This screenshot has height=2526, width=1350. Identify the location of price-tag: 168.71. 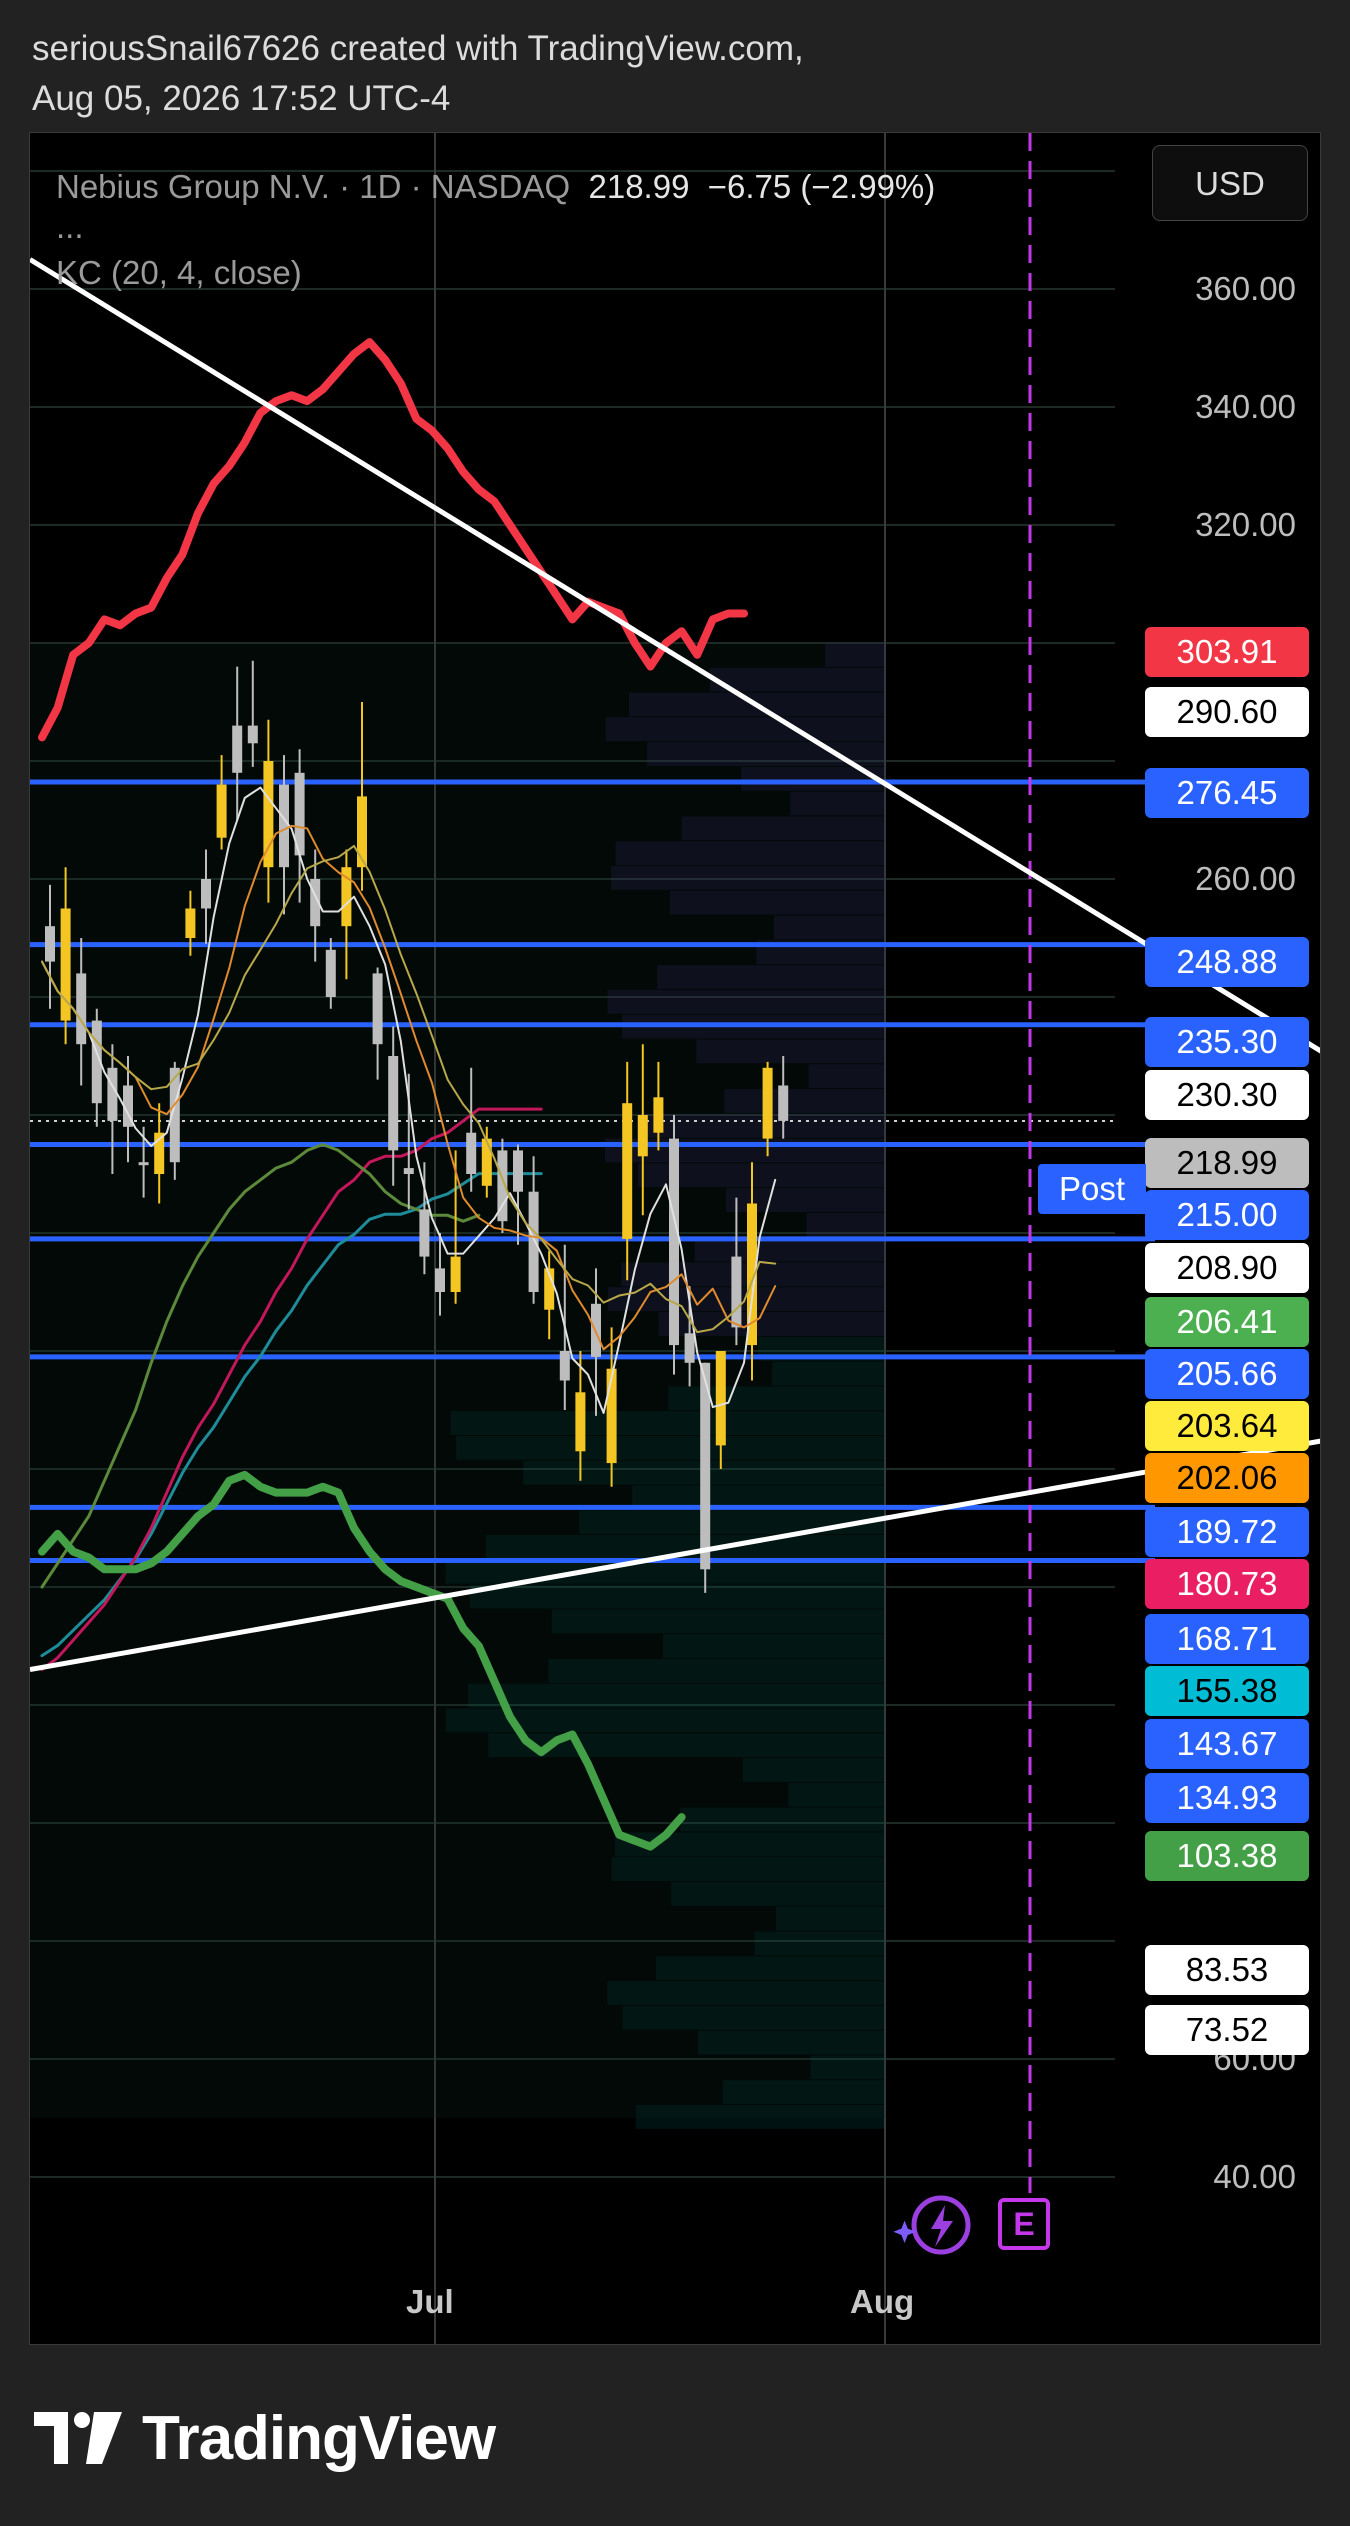
(1227, 1639).